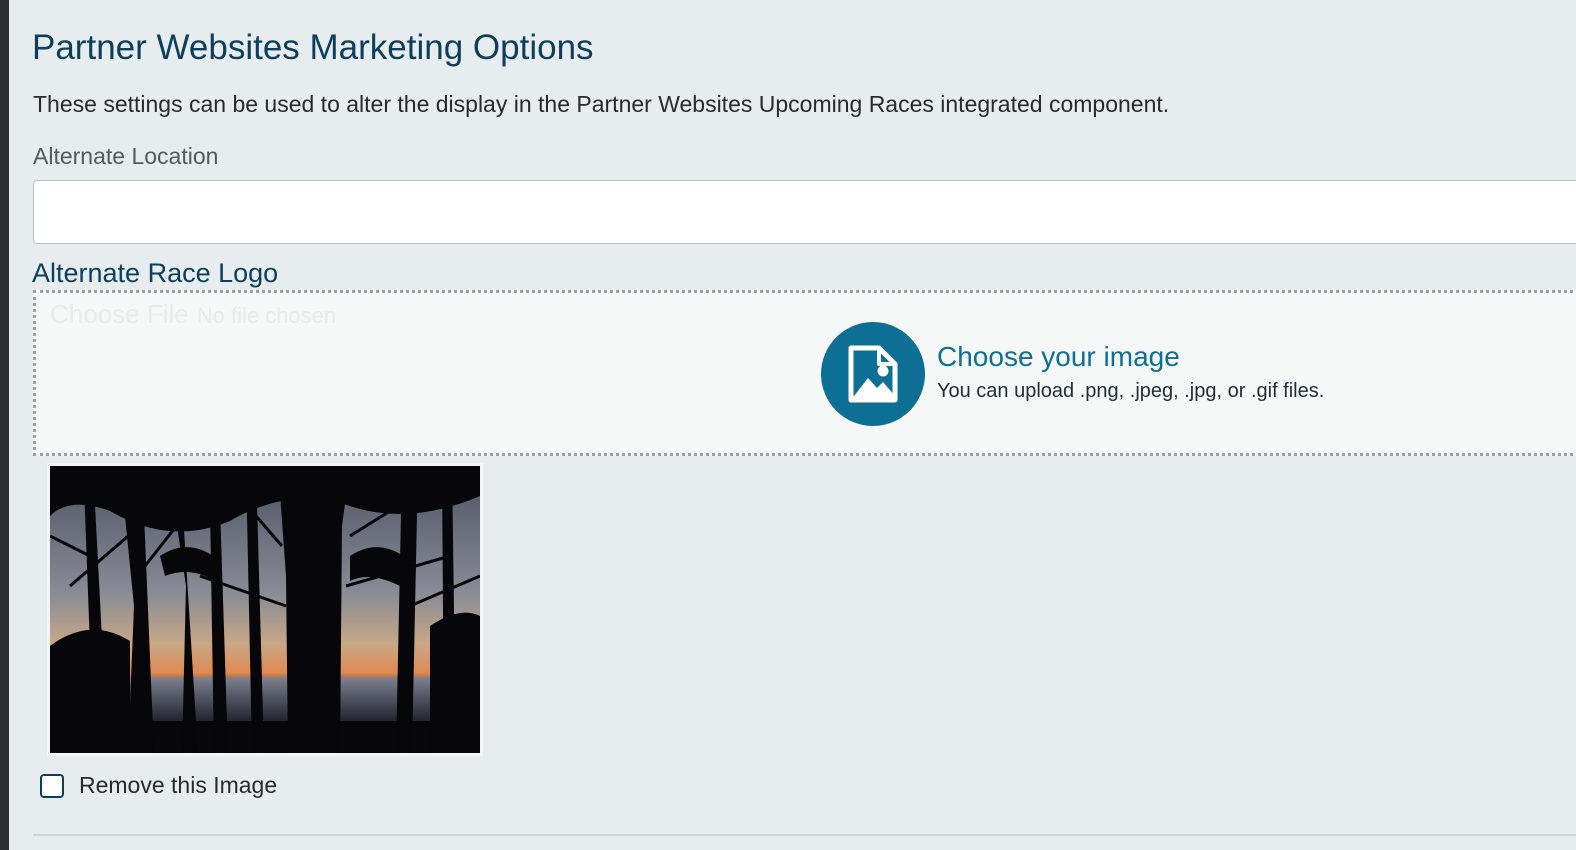  What do you see at coordinates (193, 314) in the screenshot?
I see `native-file-input: Choose File No file chosen` at bounding box center [193, 314].